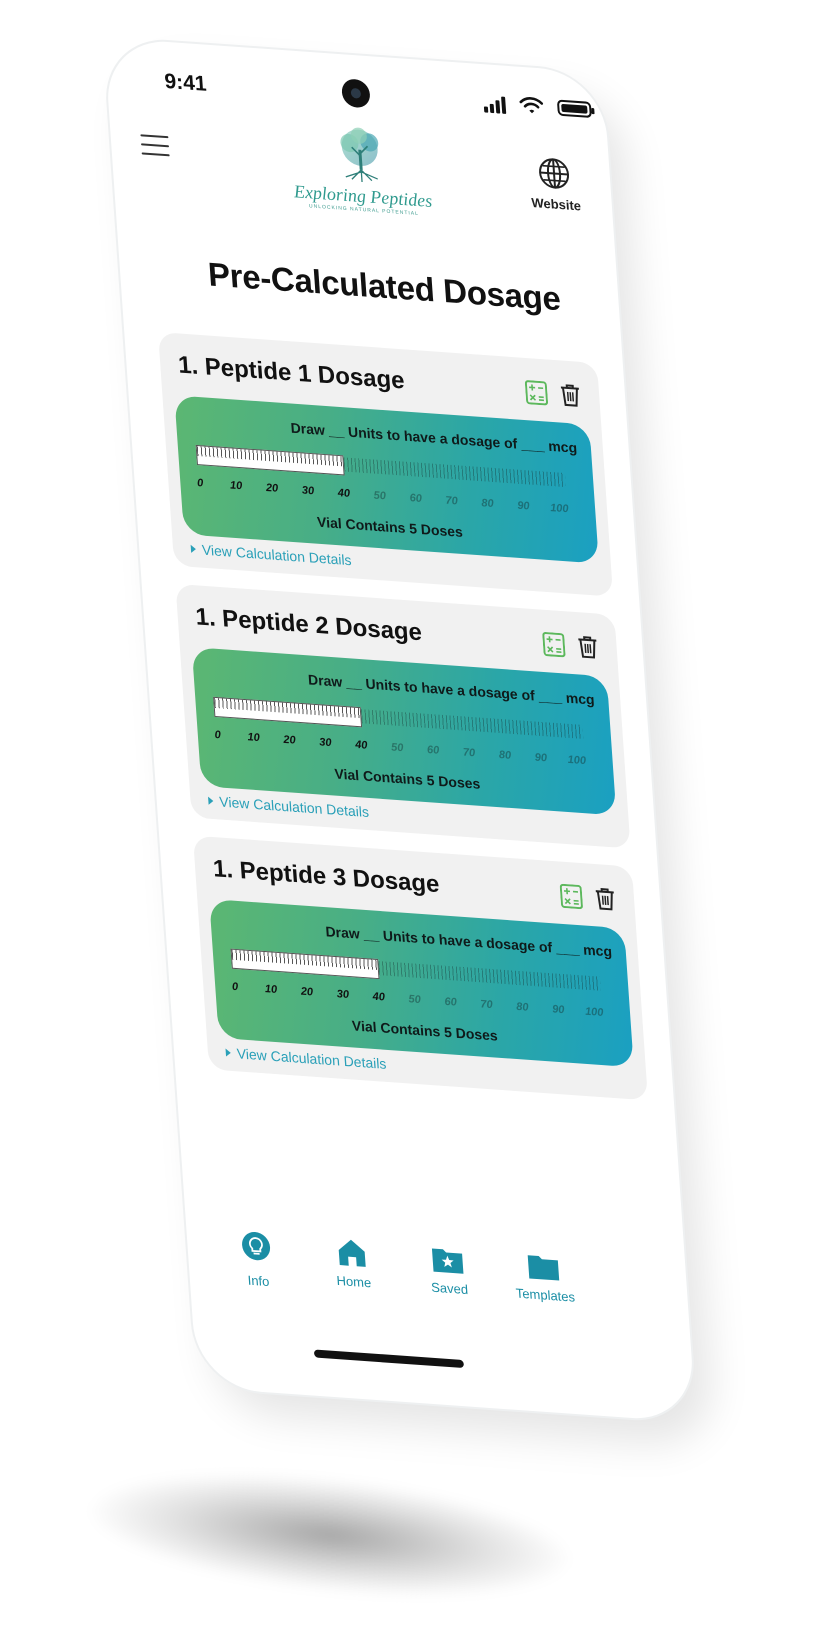  What do you see at coordinates (556, 204) in the screenshot?
I see `website-label: Website` at bounding box center [556, 204].